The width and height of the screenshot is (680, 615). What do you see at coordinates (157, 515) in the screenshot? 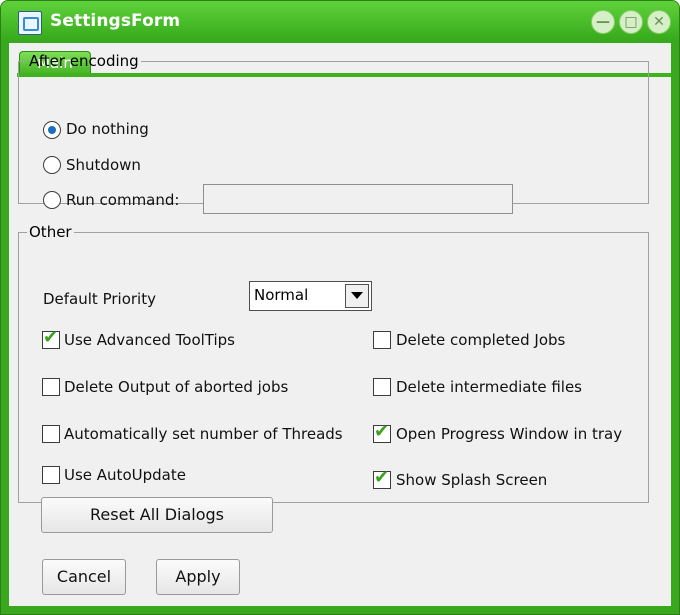
I see `reset-all-dialogs-button: Reset All Dialogs` at bounding box center [157, 515].